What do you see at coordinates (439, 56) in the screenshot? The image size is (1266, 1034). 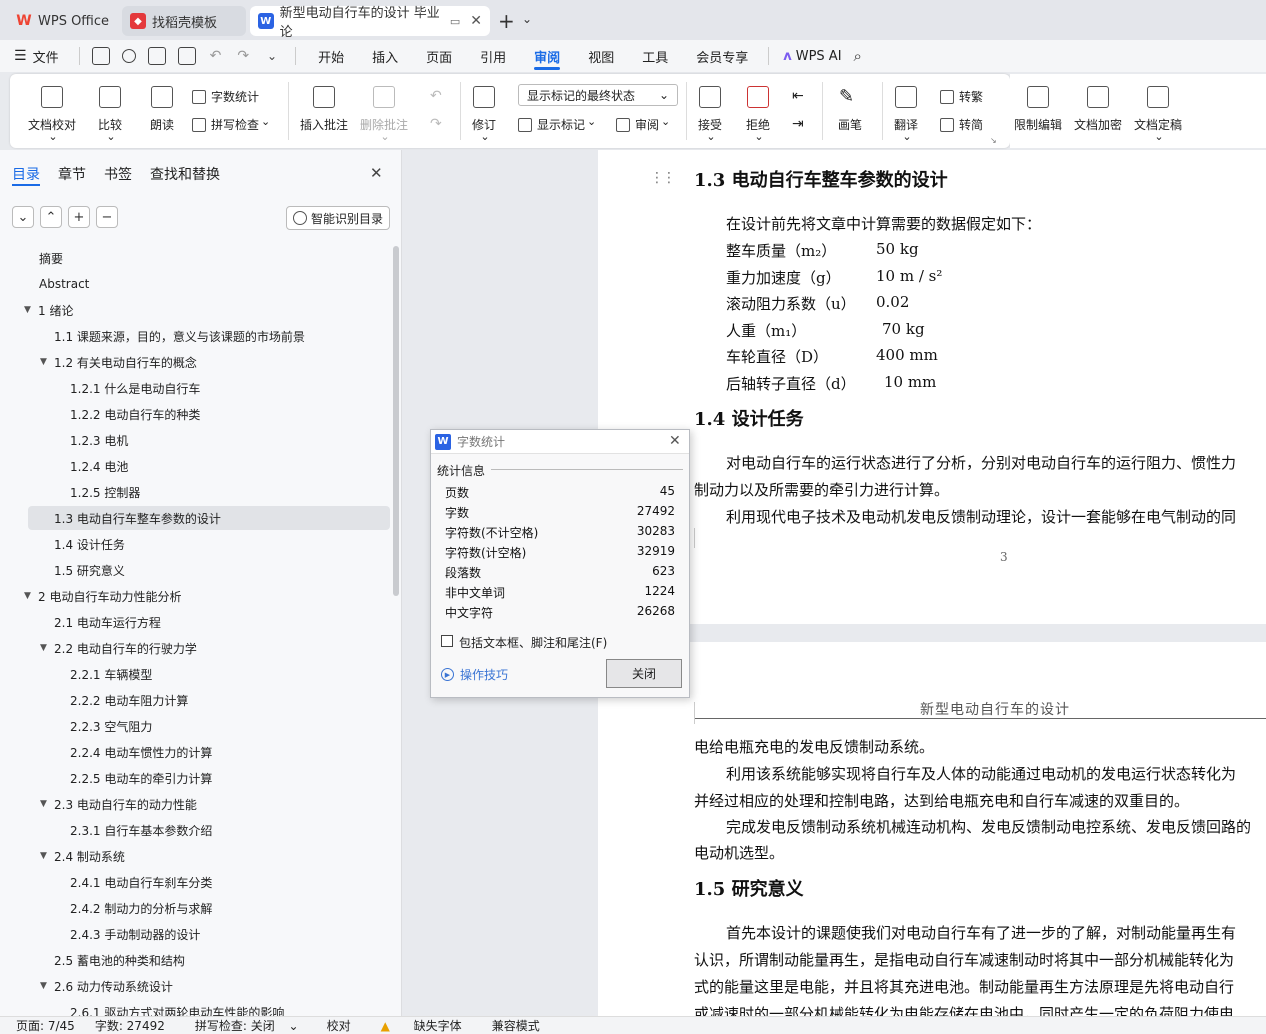 I see `menu-page: 页面` at bounding box center [439, 56].